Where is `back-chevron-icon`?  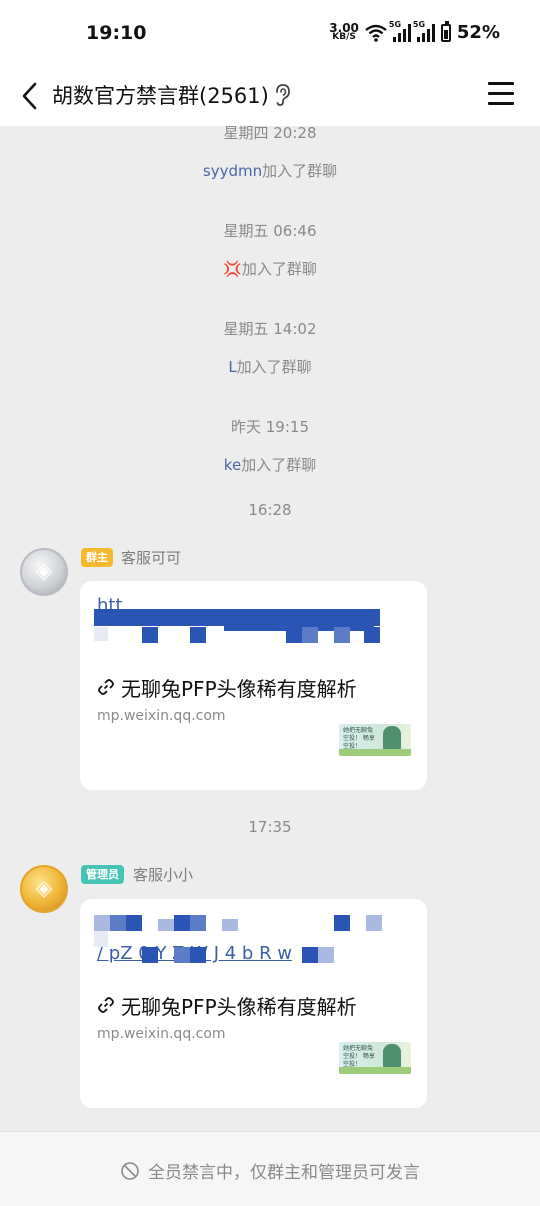 back-chevron-icon is located at coordinates (30, 96).